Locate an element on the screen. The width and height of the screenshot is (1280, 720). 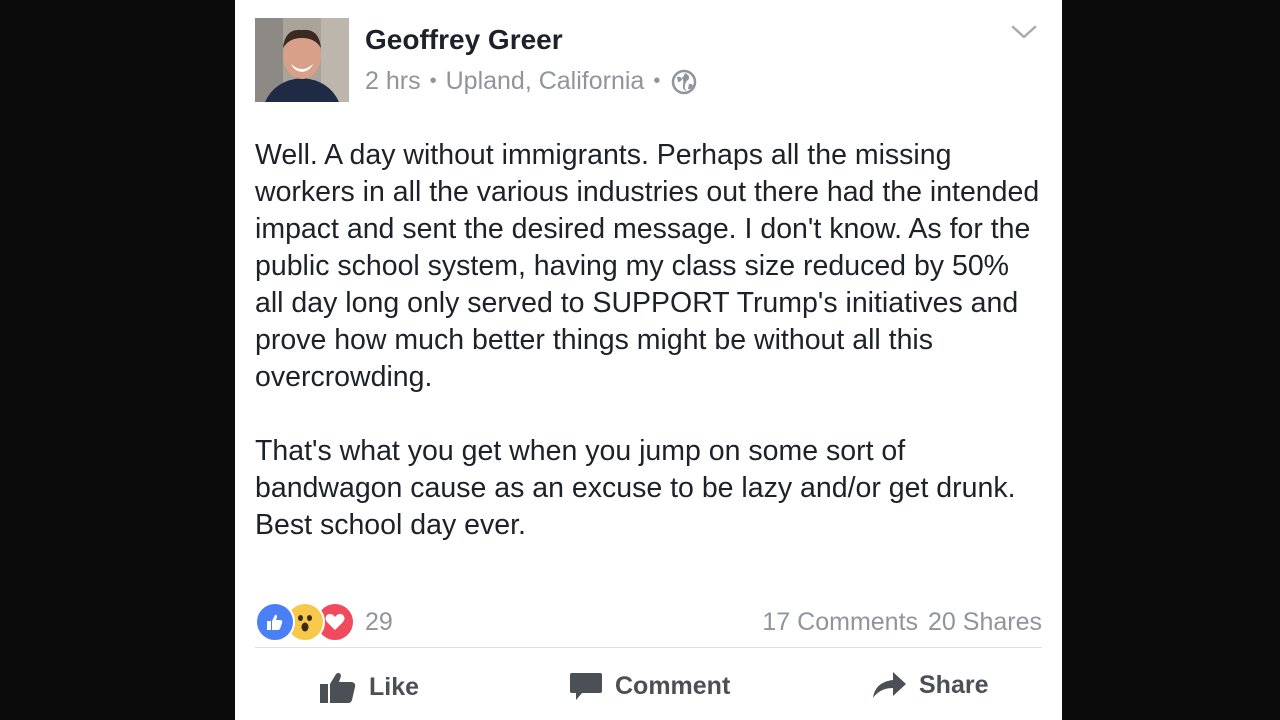
share-arrow-icon is located at coordinates (889, 685).